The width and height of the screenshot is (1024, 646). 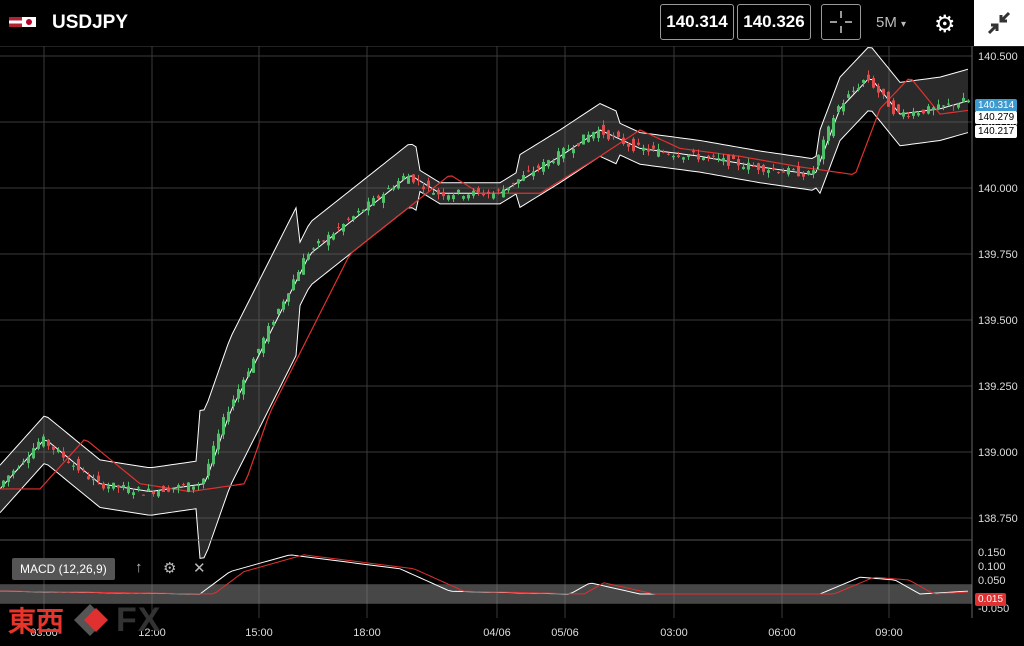 What do you see at coordinates (998, 57) in the screenshot?
I see `price-tick-label: 140.500` at bounding box center [998, 57].